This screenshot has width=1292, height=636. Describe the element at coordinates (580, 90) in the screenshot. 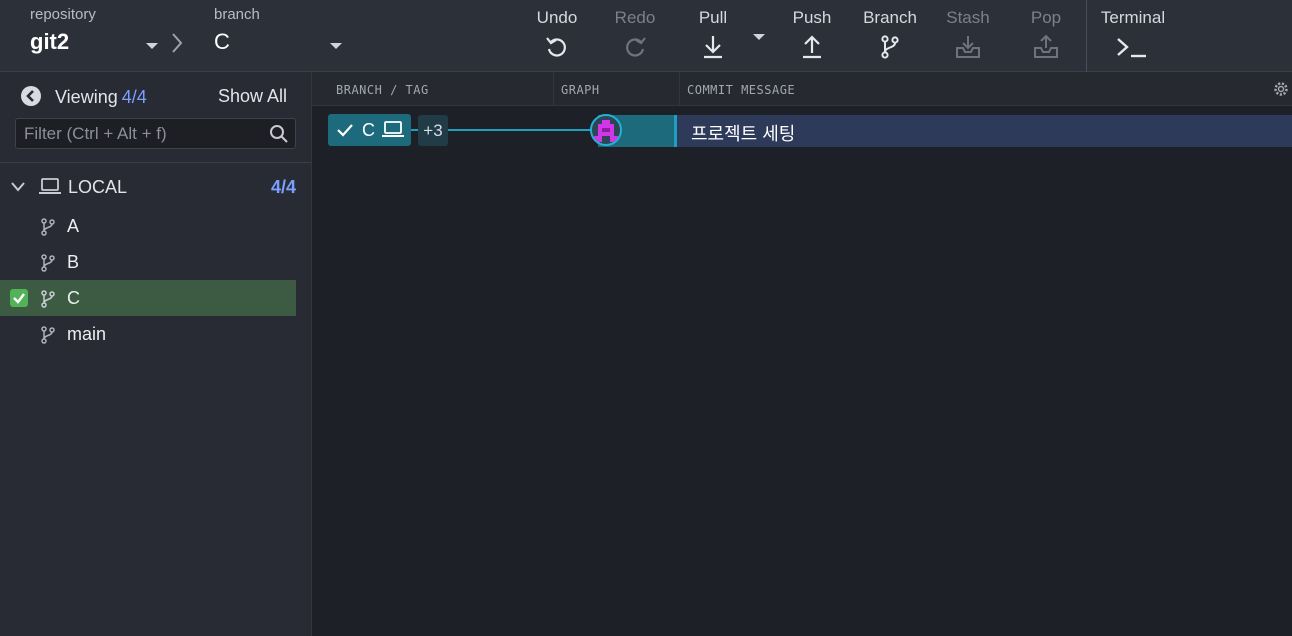

I see `column-graph: GRAPH` at that location.